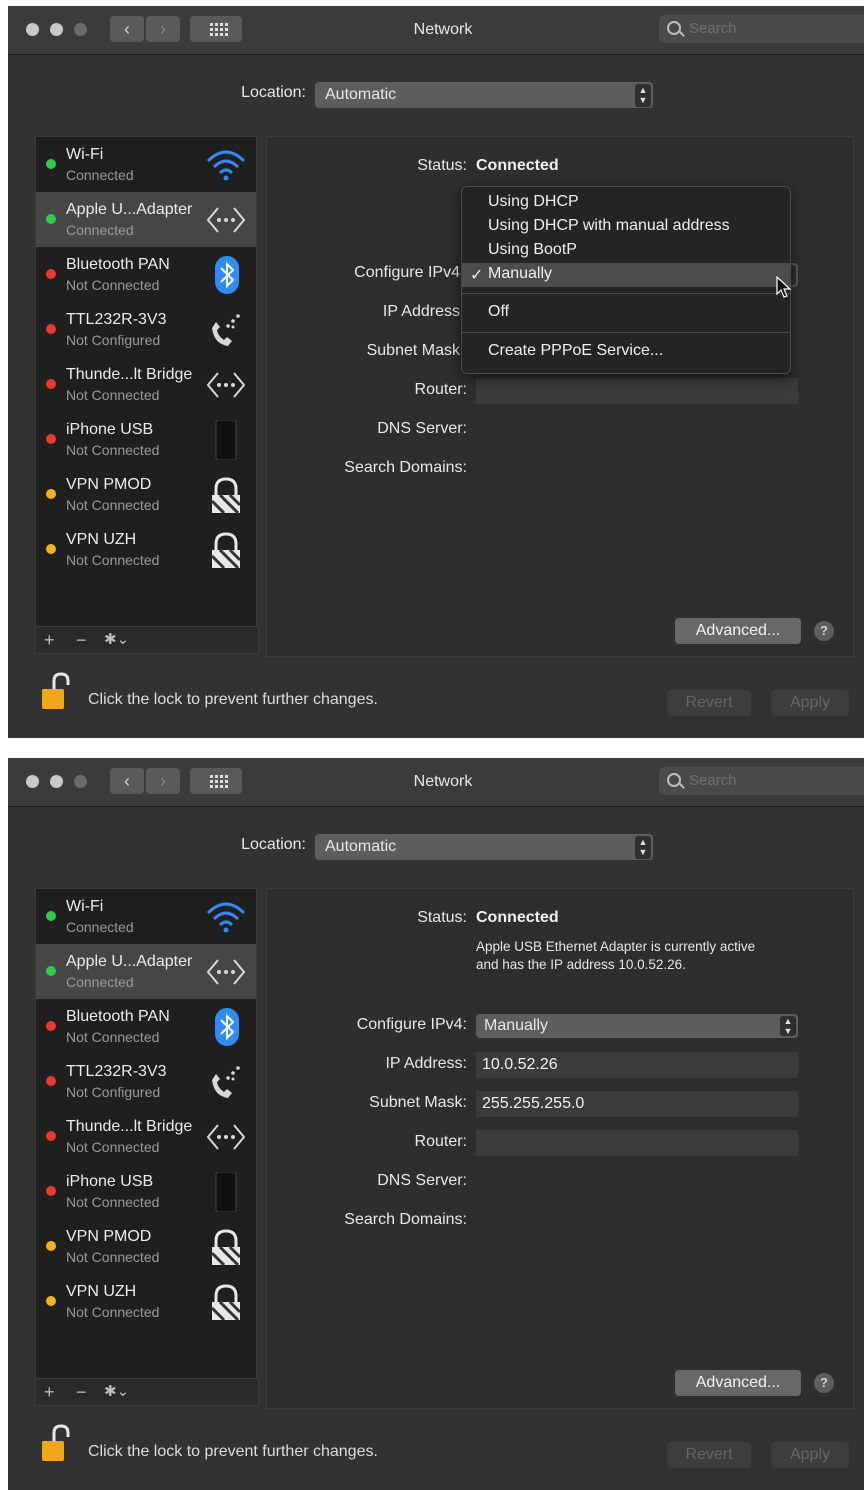  What do you see at coordinates (442, 917) in the screenshot?
I see `status-label: Status:` at bounding box center [442, 917].